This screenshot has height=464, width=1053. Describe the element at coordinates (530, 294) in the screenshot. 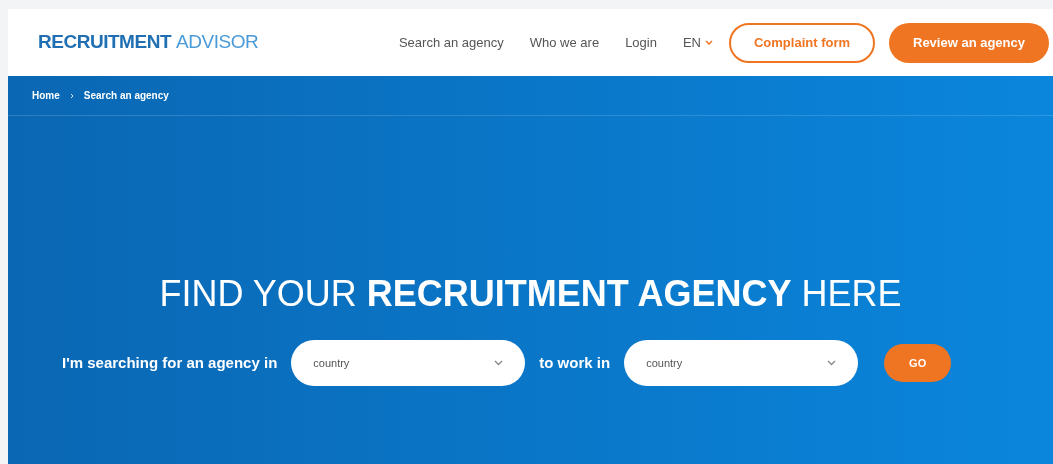

I see `hero-title: FIND YOUR RECRUITMENT AGENCY HERE` at that location.